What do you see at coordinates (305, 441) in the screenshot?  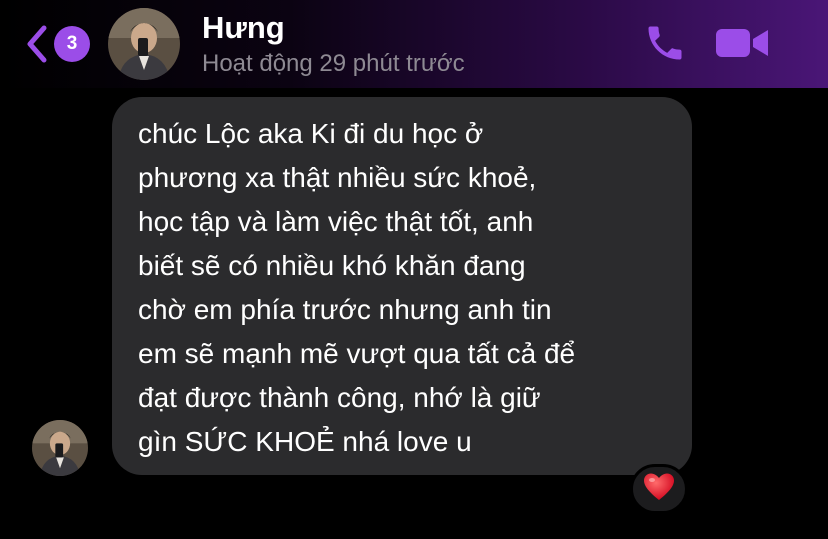 I see `message-line: gìn SỨC KHOẺ nhá love u` at bounding box center [305, 441].